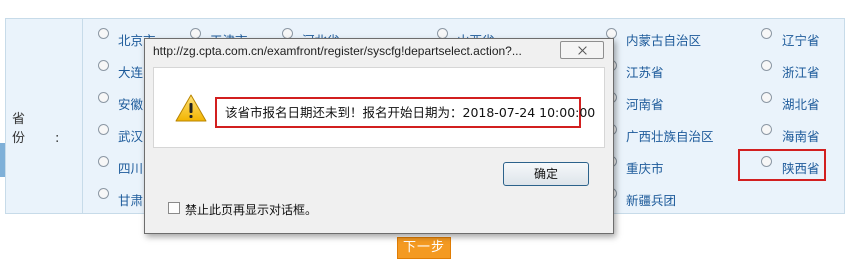  I want to click on radio-anhui, so click(103, 97).